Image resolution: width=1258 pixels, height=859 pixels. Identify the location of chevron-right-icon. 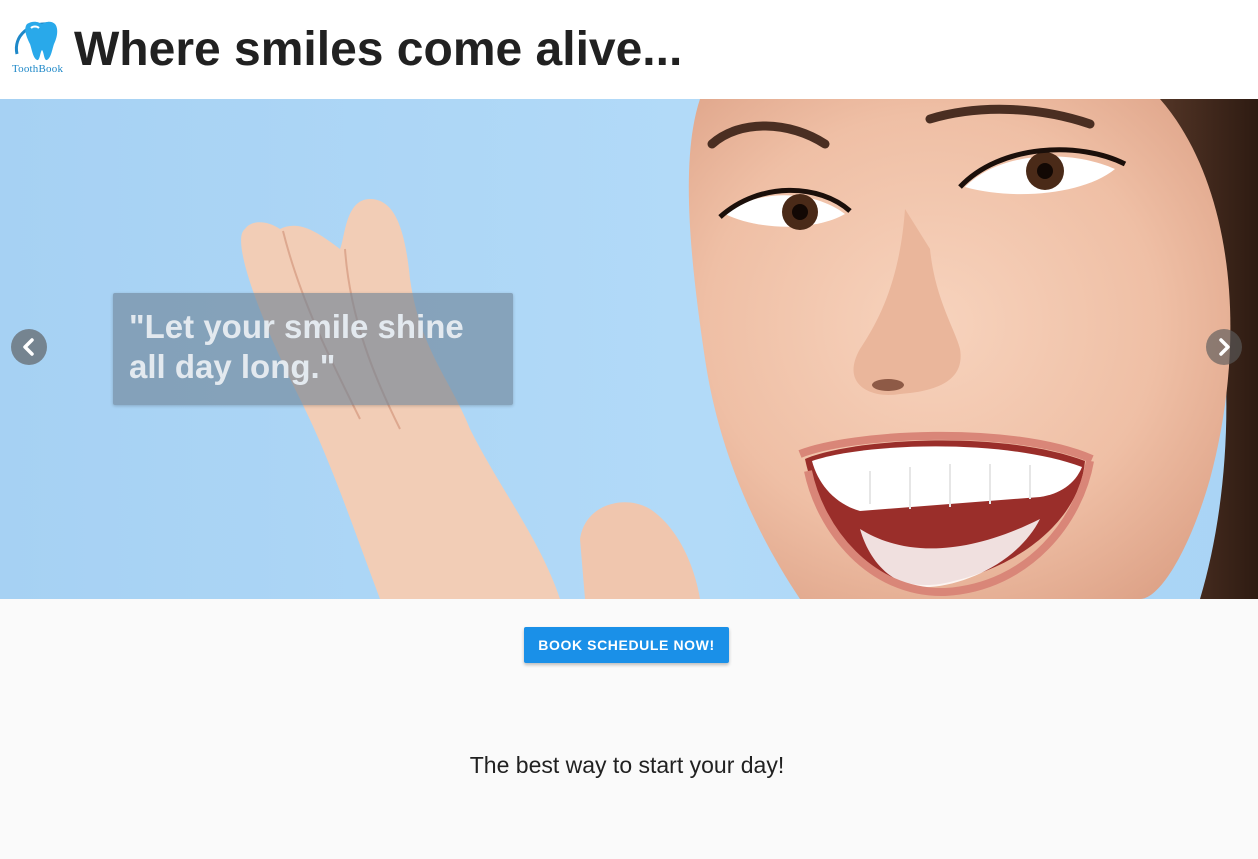
(1224, 347).